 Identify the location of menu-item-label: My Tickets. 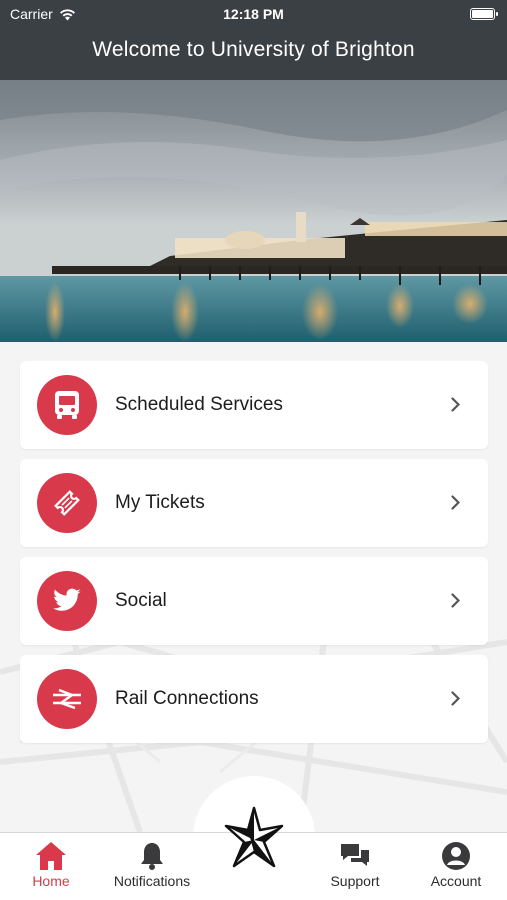
(160, 502).